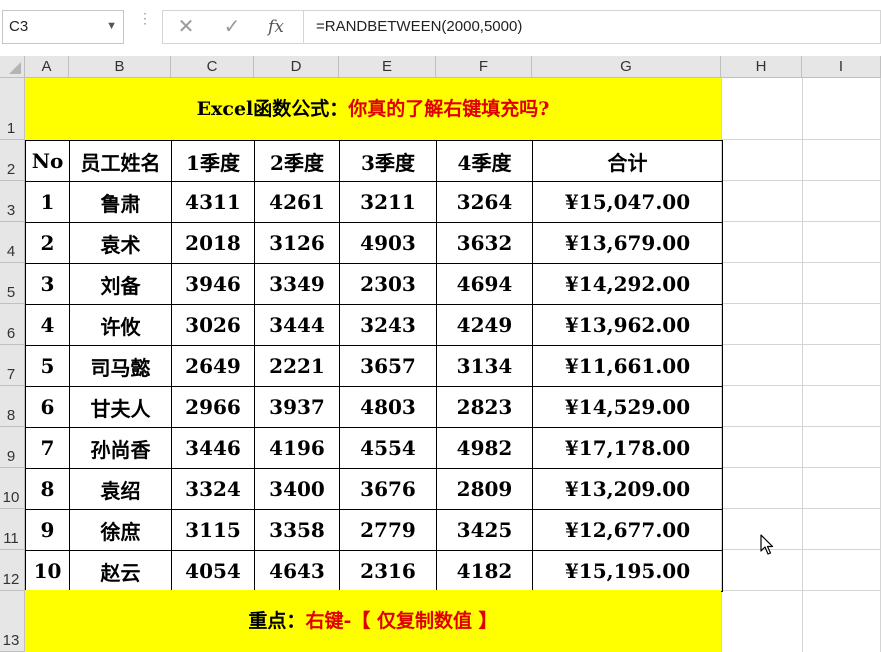  I want to click on table-cell: 司马懿, so click(121, 366).